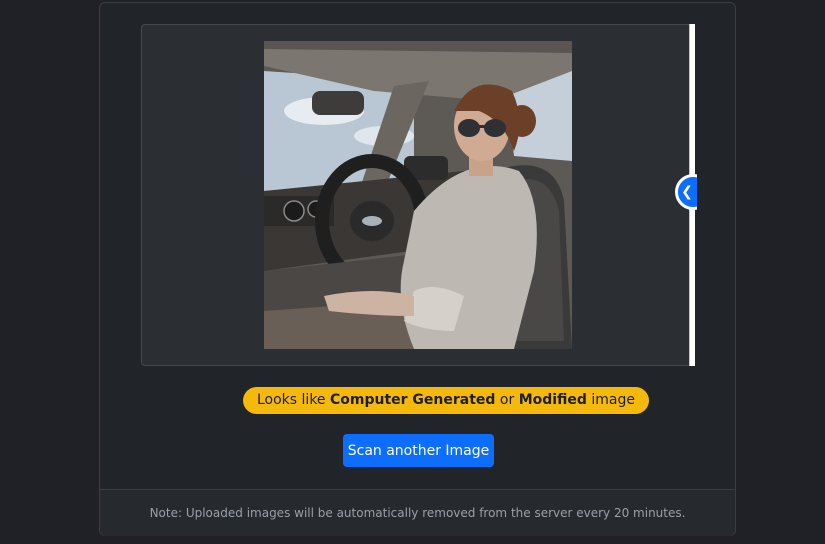 The height and width of the screenshot is (544, 825). I want to click on result-middle: or, so click(507, 400).